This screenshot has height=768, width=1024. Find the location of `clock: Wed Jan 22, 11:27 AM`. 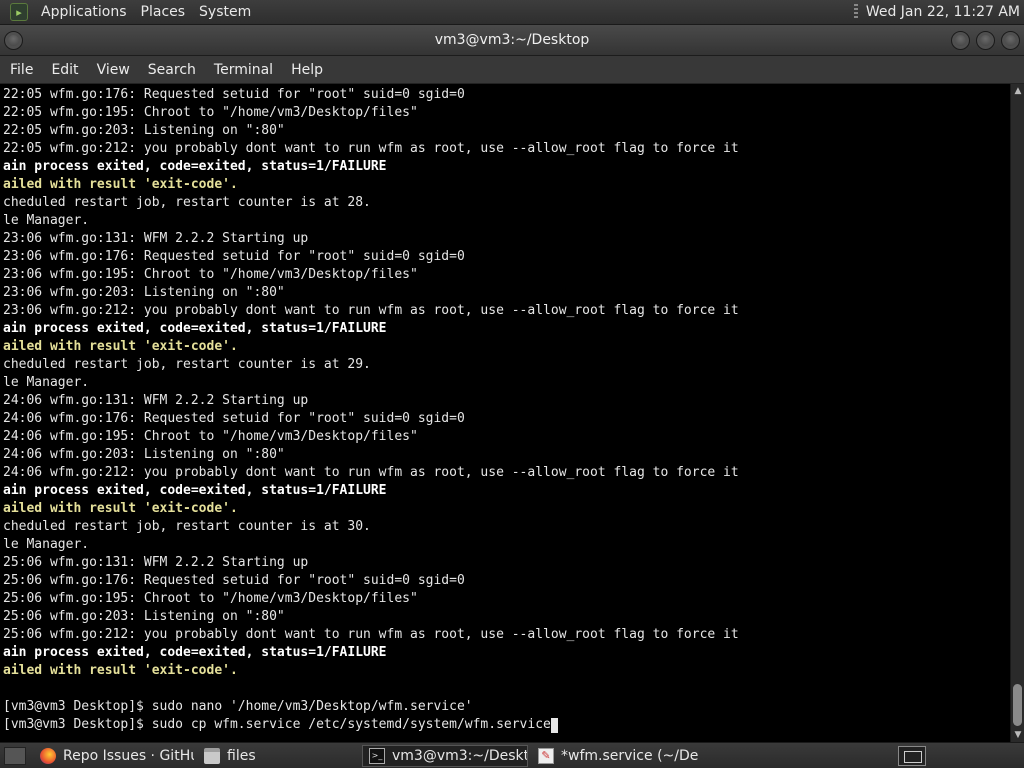

clock: Wed Jan 22, 11:27 AM is located at coordinates (943, 12).